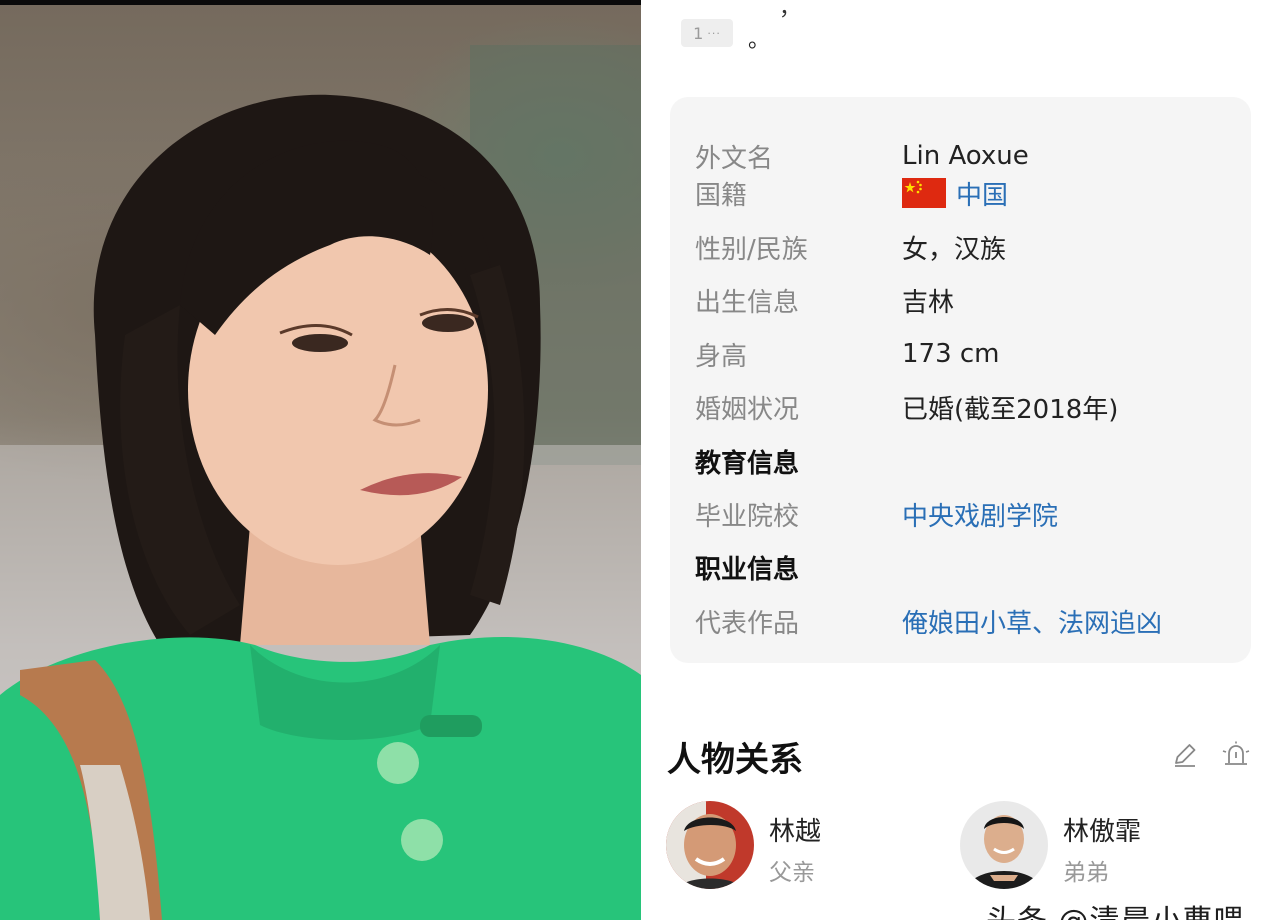  What do you see at coordinates (965, 156) in the screenshot?
I see `info-value: Lin Aoxue` at bounding box center [965, 156].